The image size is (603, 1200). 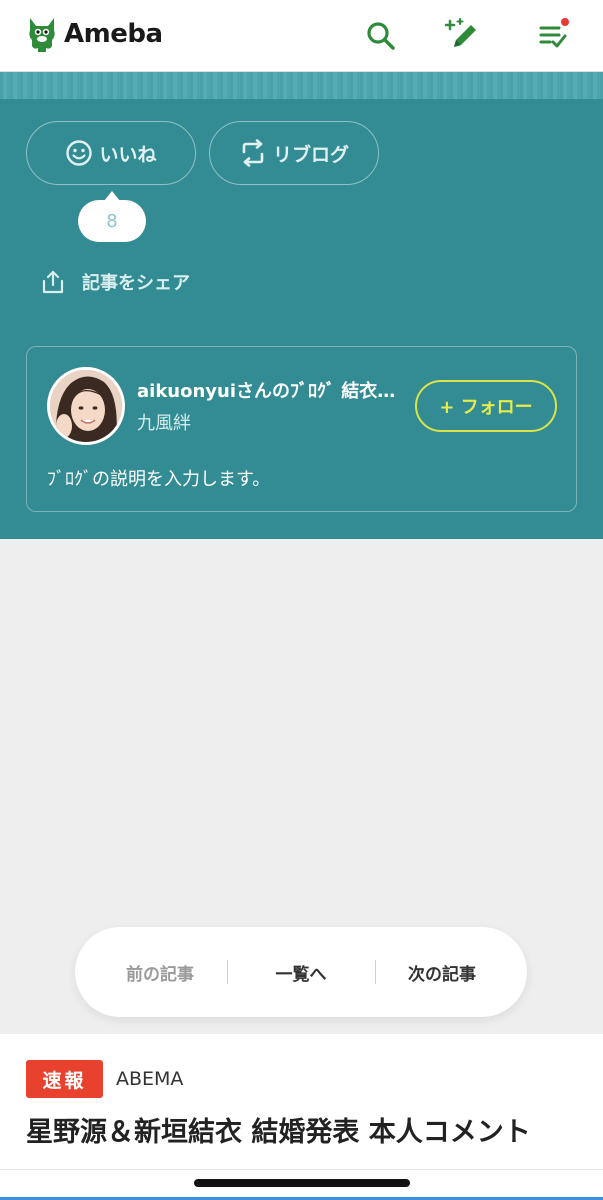 I want to click on breaking-news: 速報 ABEMA 星野源＆新垣結衣 結婚発表 本人コメント, so click(x=301, y=1117).